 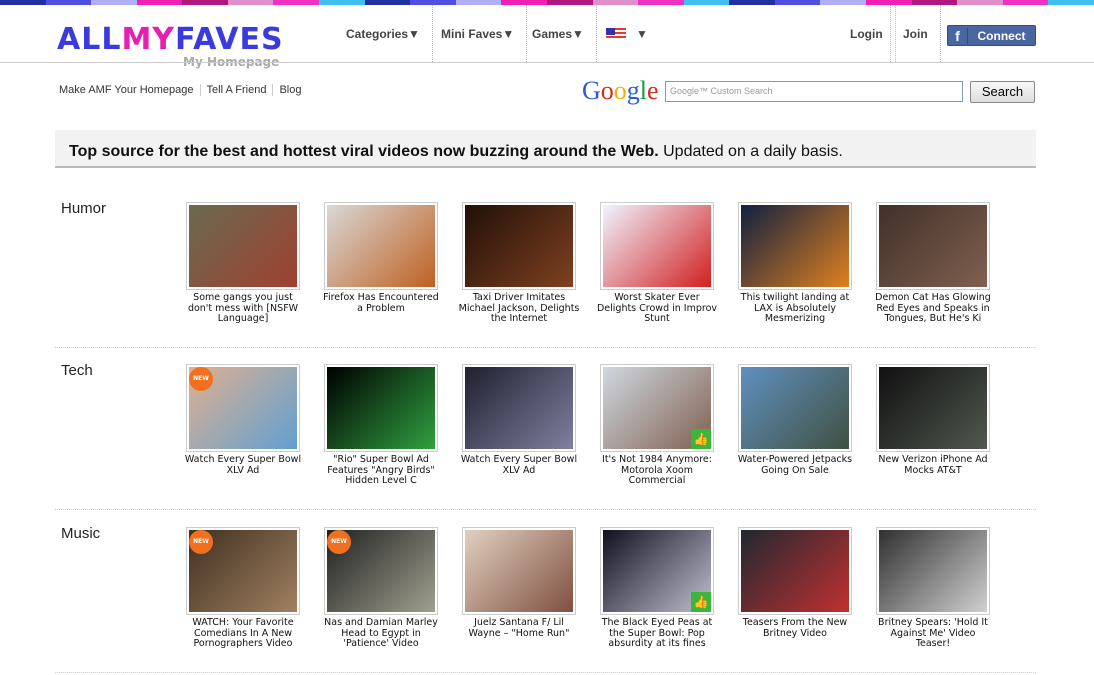 What do you see at coordinates (289, 90) in the screenshot?
I see `blog-link: Blog` at bounding box center [289, 90].